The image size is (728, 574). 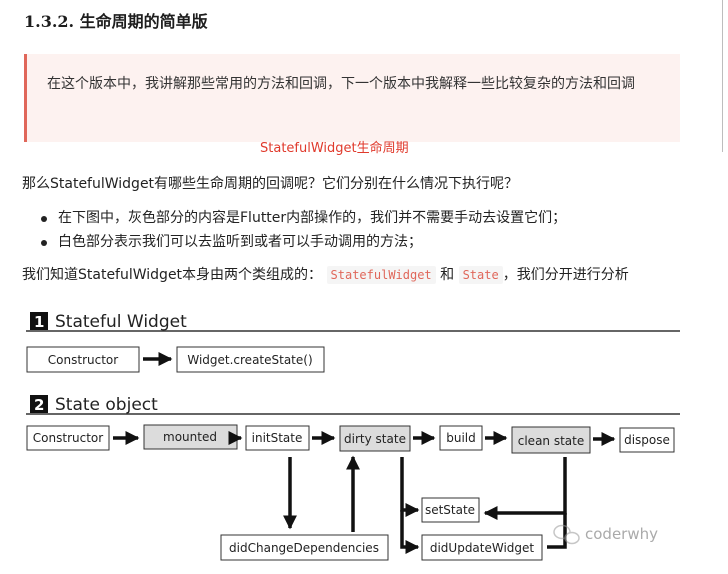 I want to click on box-label: clean state, so click(x=551, y=441).